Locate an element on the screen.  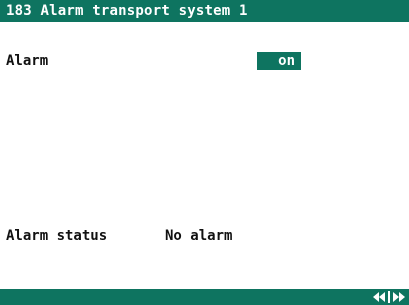
nav-arrows is located at coordinates (389, 297).